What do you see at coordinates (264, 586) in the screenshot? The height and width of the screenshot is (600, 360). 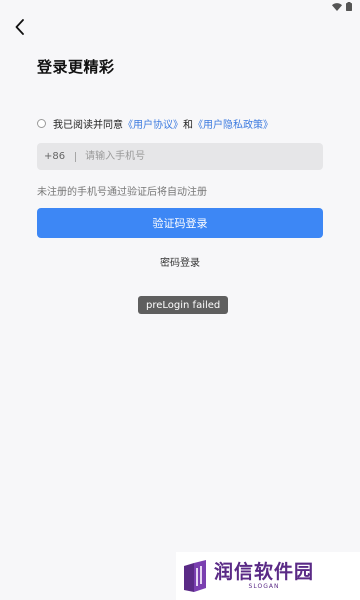 I see `watermark-slogan: SLOGAN` at bounding box center [264, 586].